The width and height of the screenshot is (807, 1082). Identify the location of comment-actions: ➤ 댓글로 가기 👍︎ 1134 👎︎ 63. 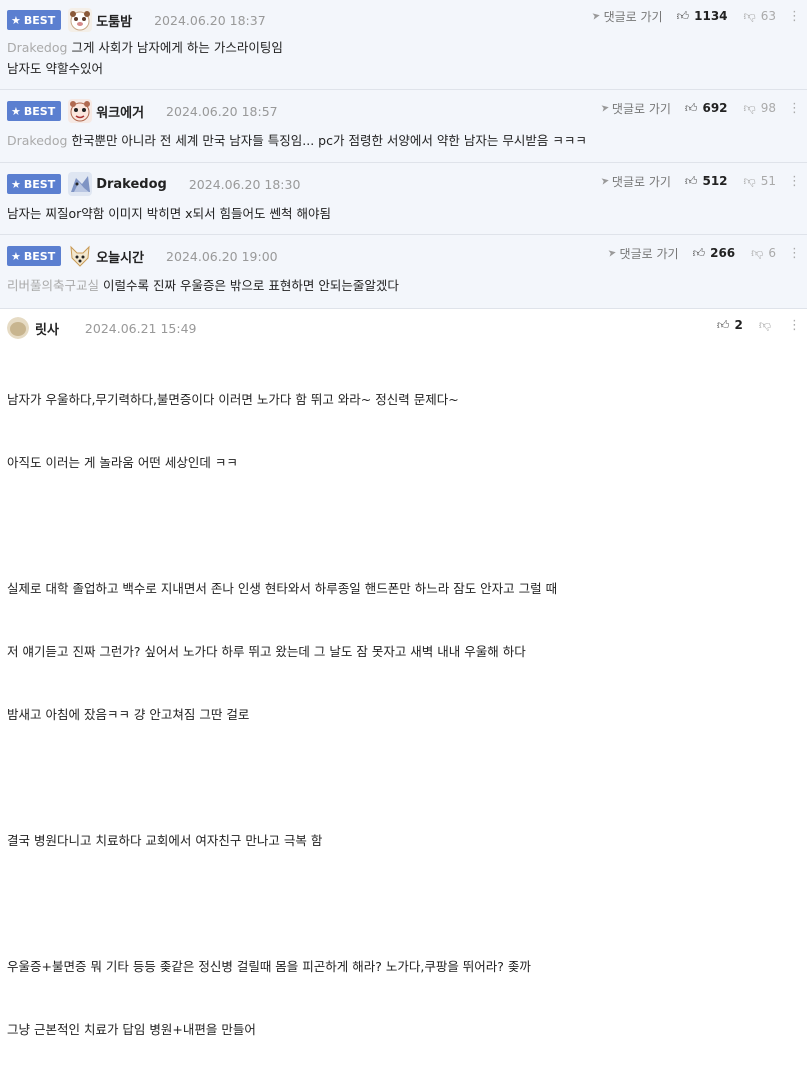
(683, 16).